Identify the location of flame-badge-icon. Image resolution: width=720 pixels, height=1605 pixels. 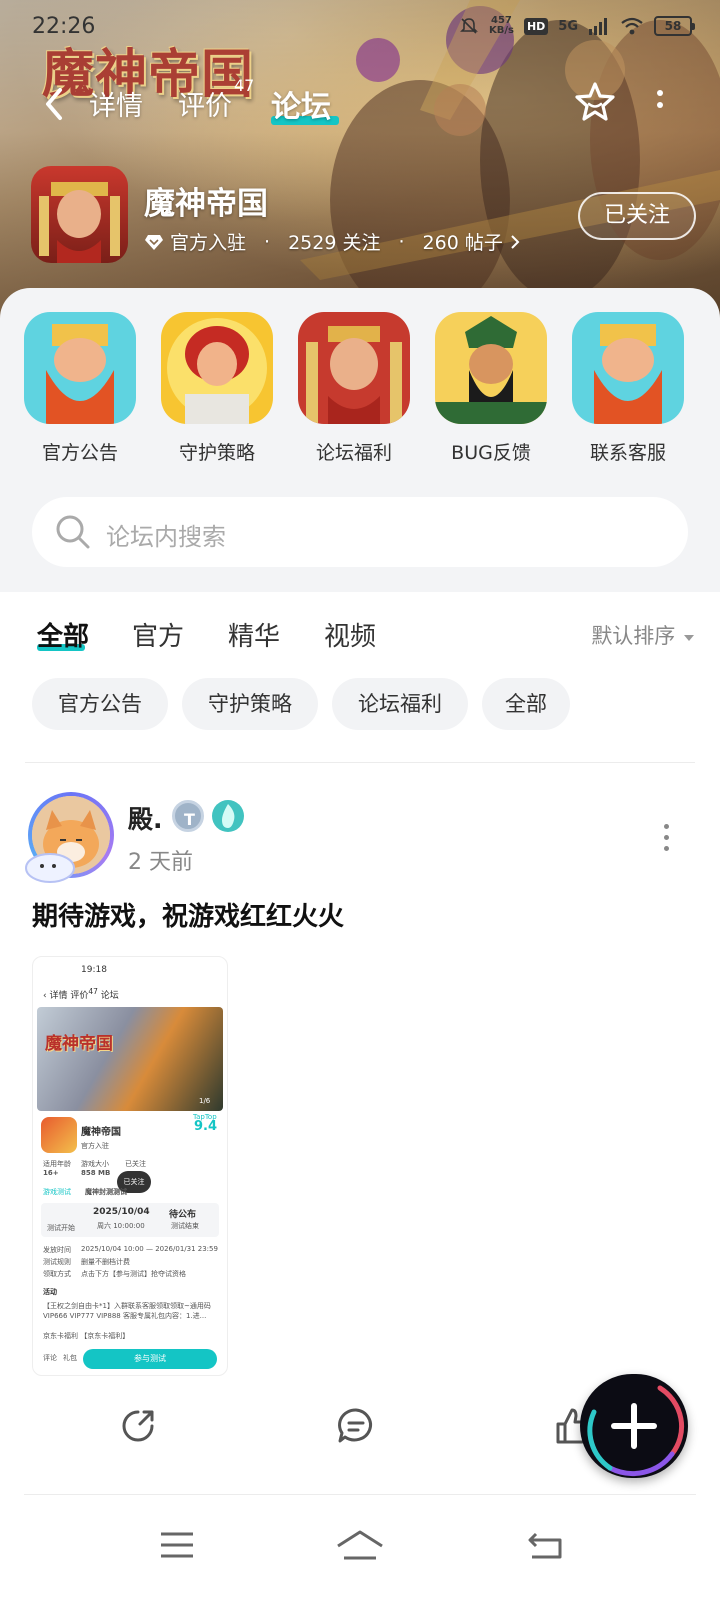
(228, 816).